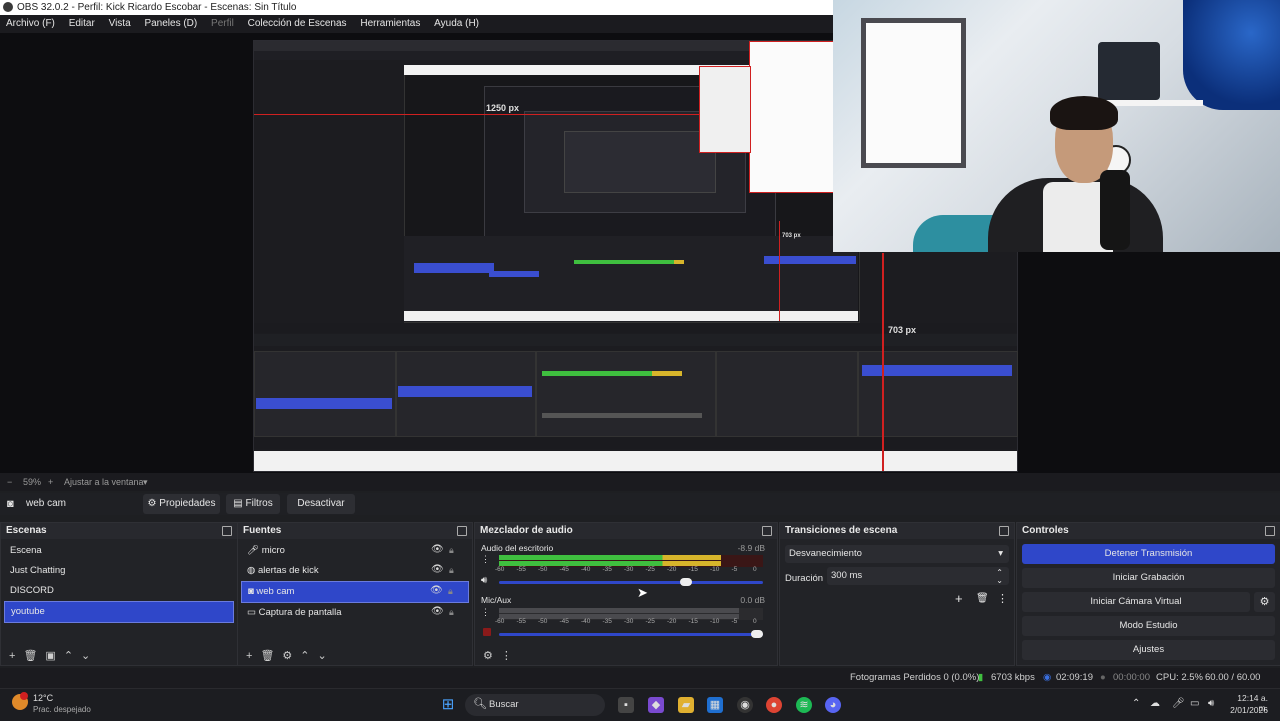 This screenshot has width=1280, height=721. I want to click on studio-mode-button: Modo Estudio, so click(1148, 626).